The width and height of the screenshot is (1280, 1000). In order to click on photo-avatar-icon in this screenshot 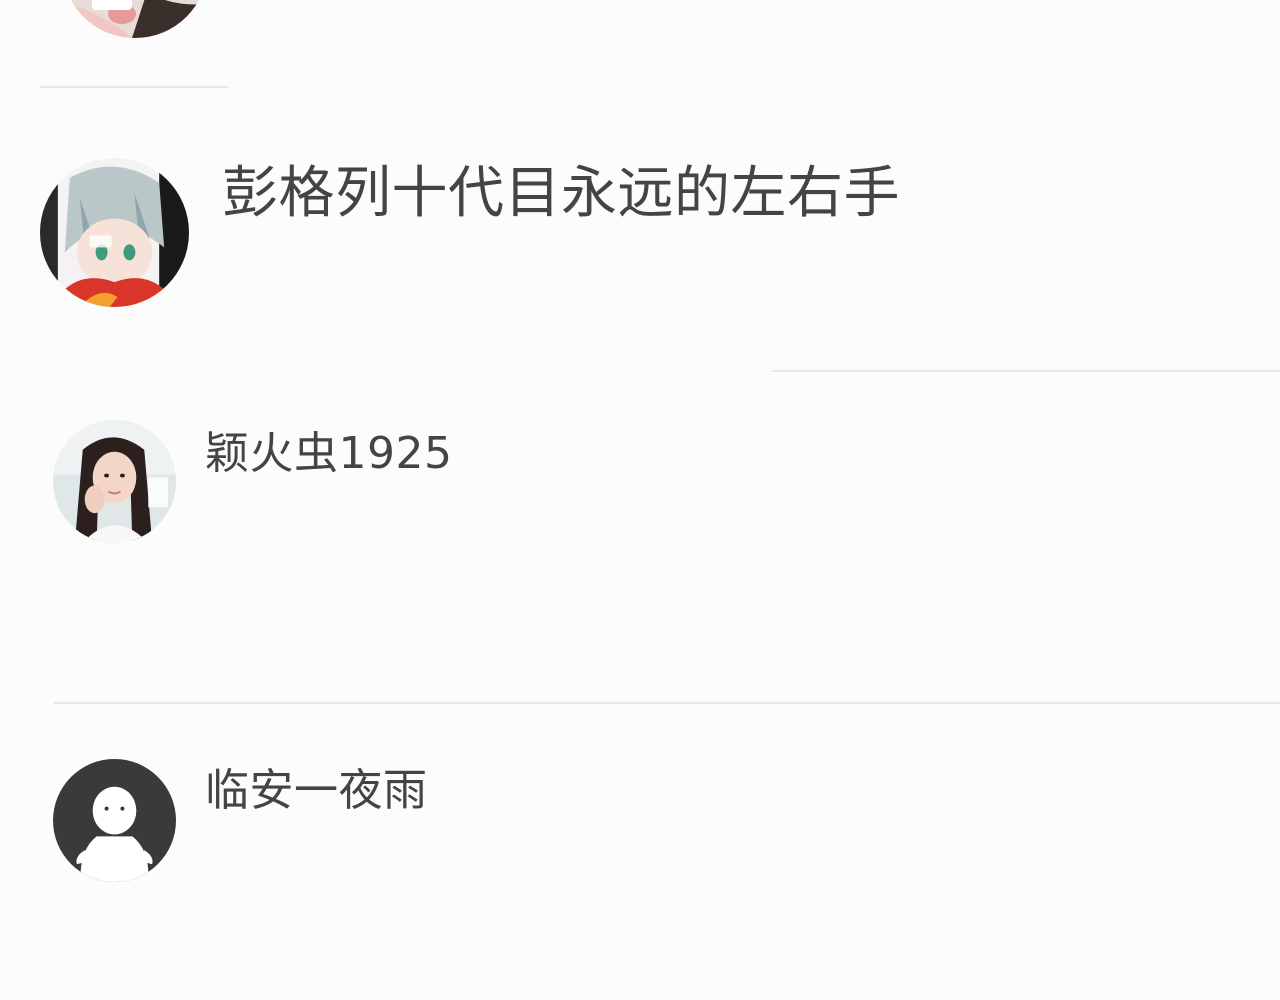, I will do `click(114, 481)`.